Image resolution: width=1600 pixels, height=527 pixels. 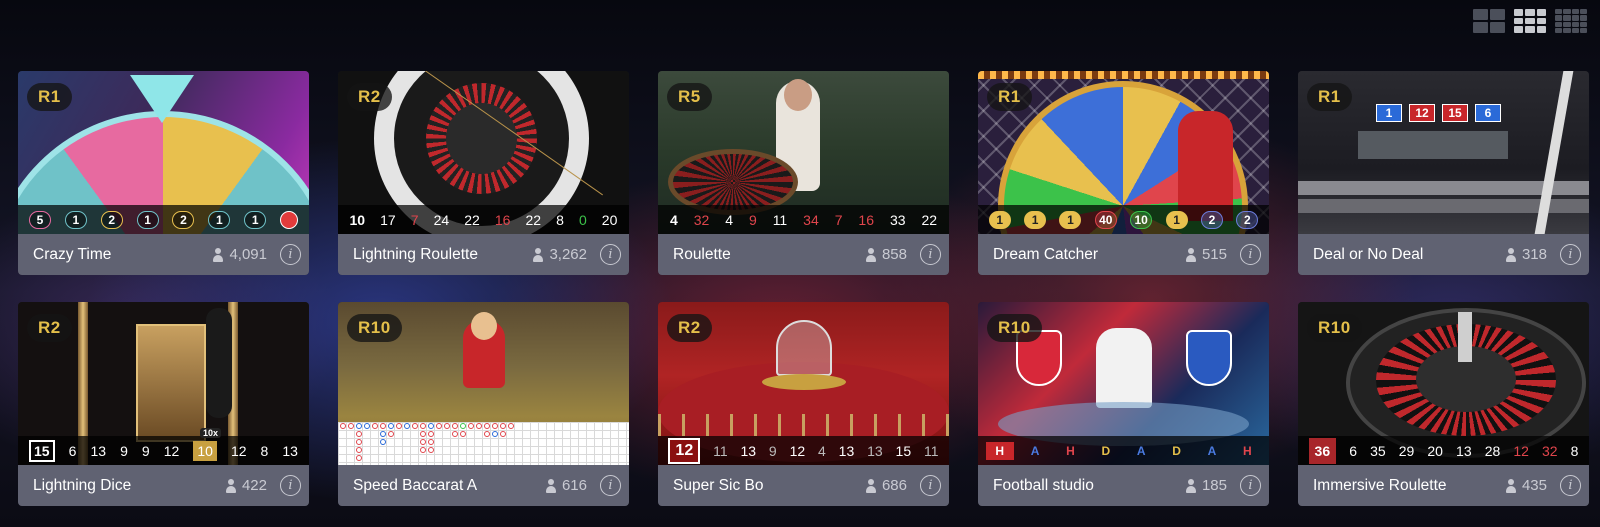 I want to click on game-thumbnail: R1 5 1 2 1 2 1 1, so click(x=163, y=152).